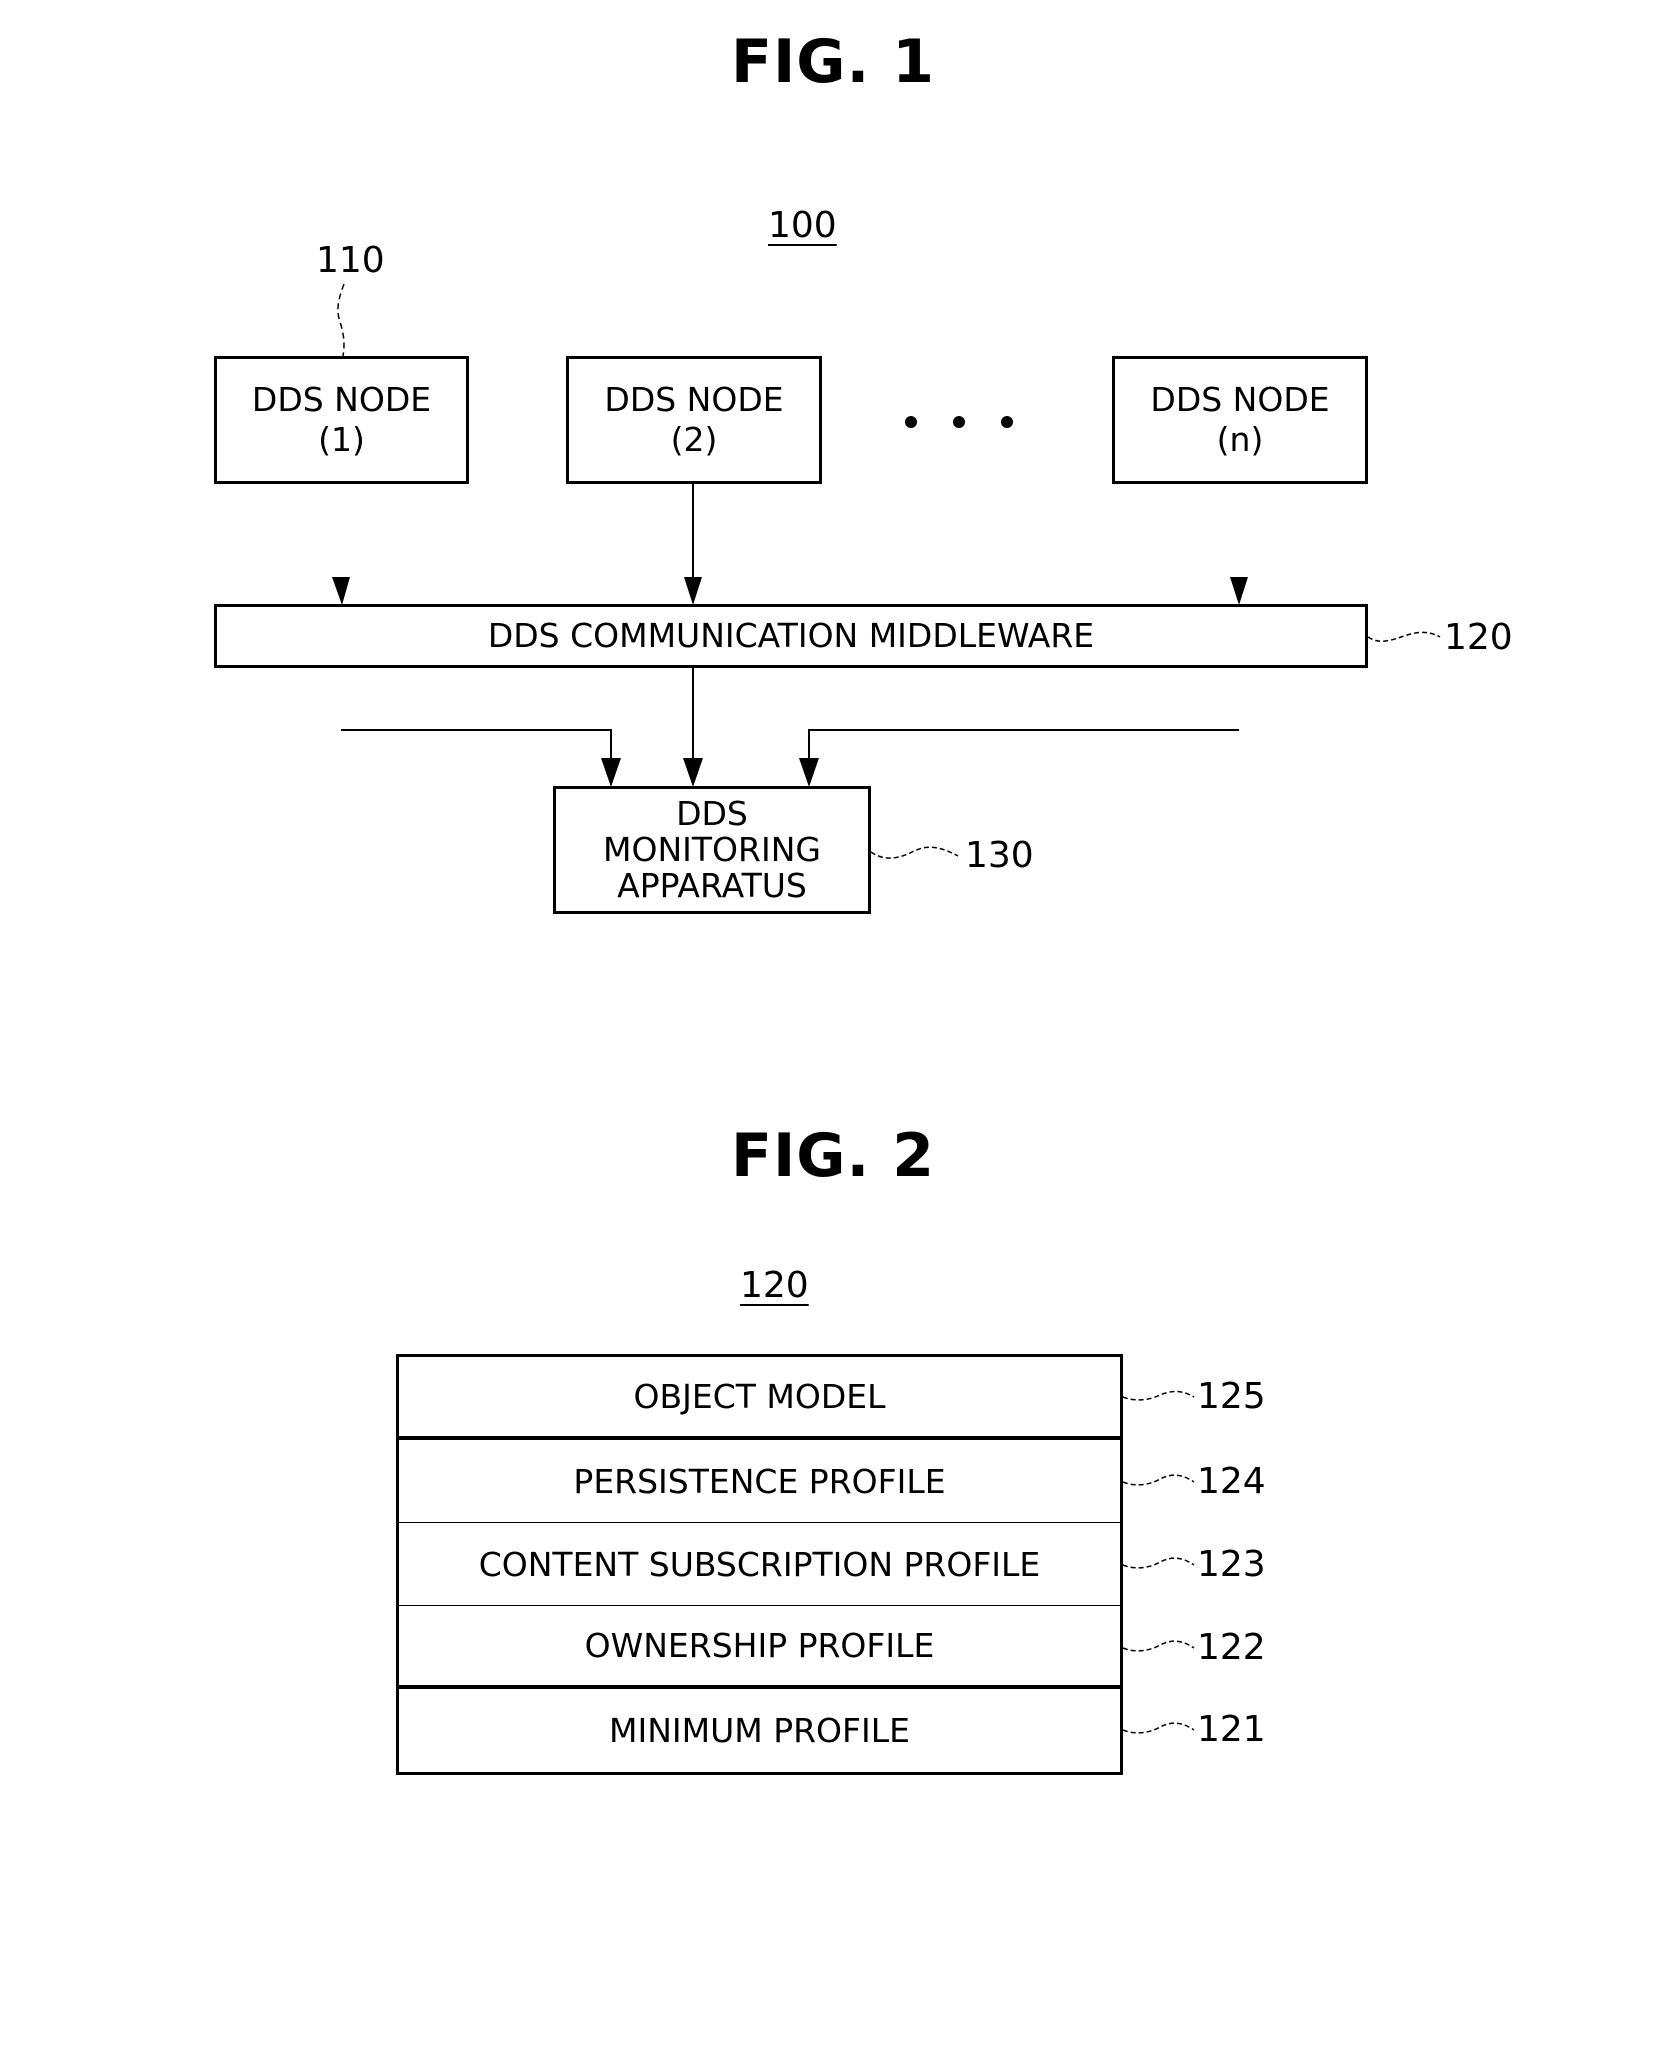 The image size is (1666, 2050). Describe the element at coordinates (1239, 591) in the screenshot. I see `arrow-noden-to-middleware` at that location.